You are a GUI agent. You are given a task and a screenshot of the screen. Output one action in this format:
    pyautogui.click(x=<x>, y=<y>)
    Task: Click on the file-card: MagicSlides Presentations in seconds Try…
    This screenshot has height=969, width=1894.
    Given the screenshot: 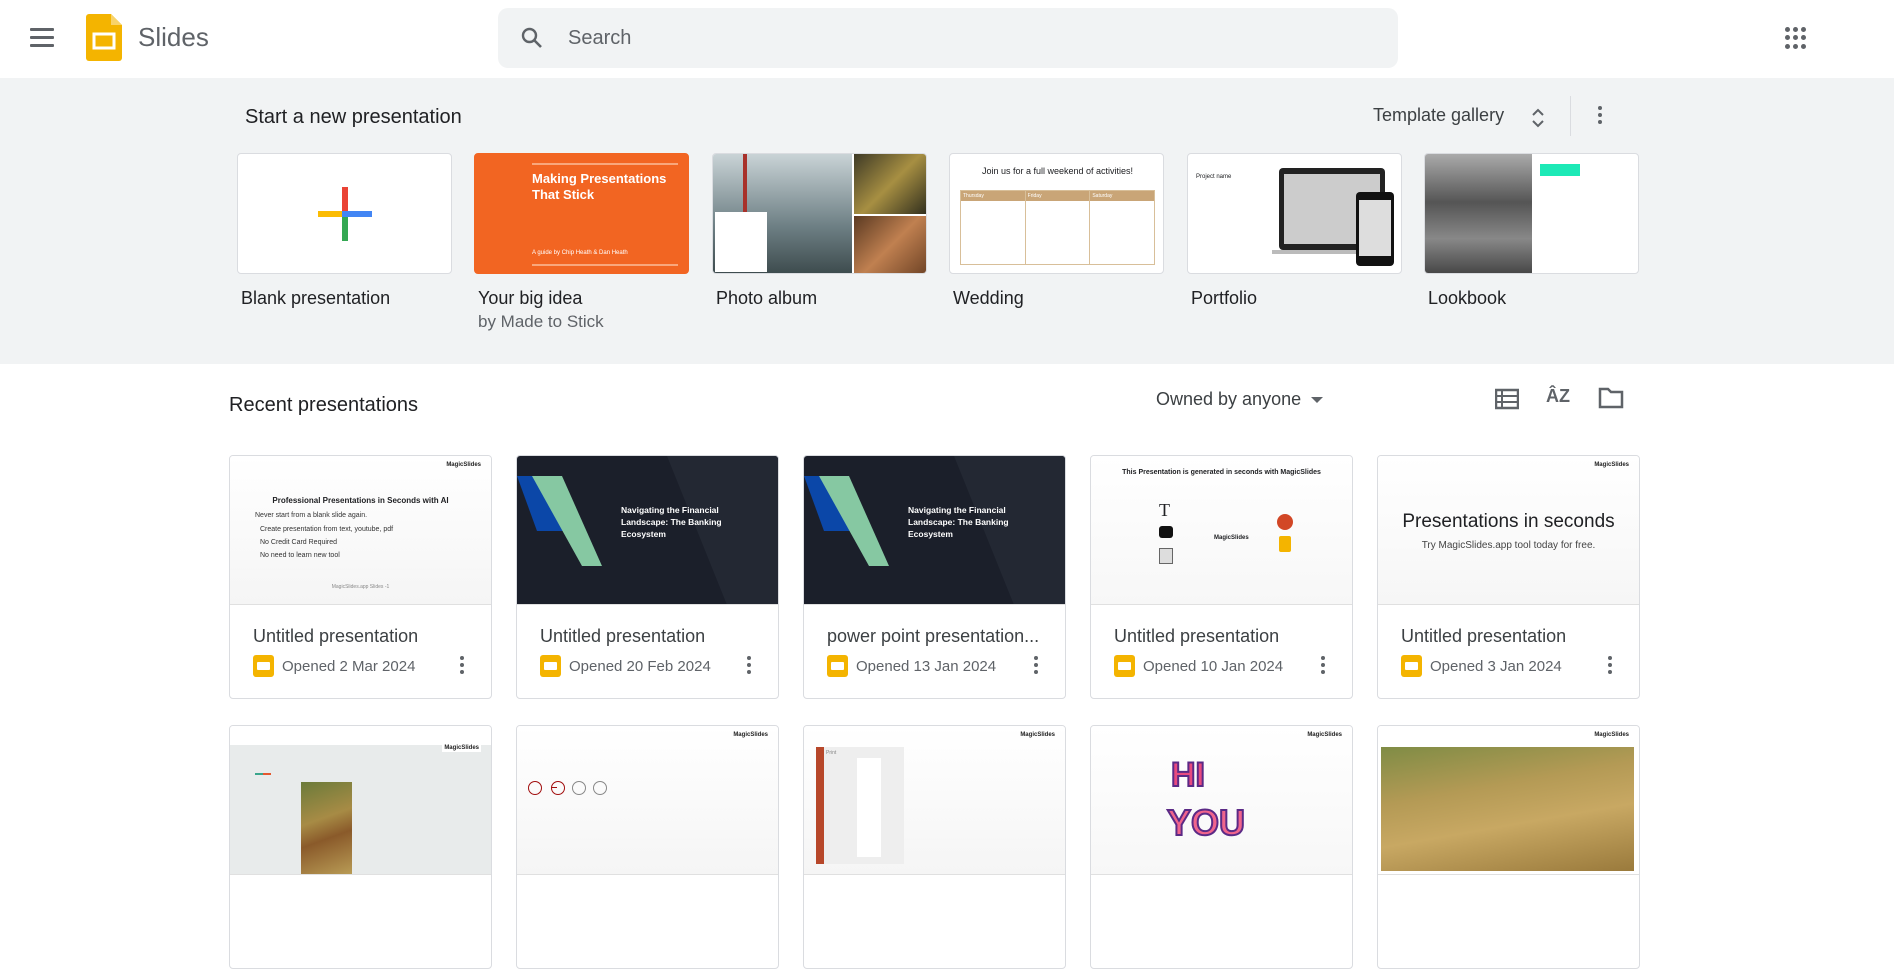 What is the action you would take?
    pyautogui.click(x=1508, y=577)
    